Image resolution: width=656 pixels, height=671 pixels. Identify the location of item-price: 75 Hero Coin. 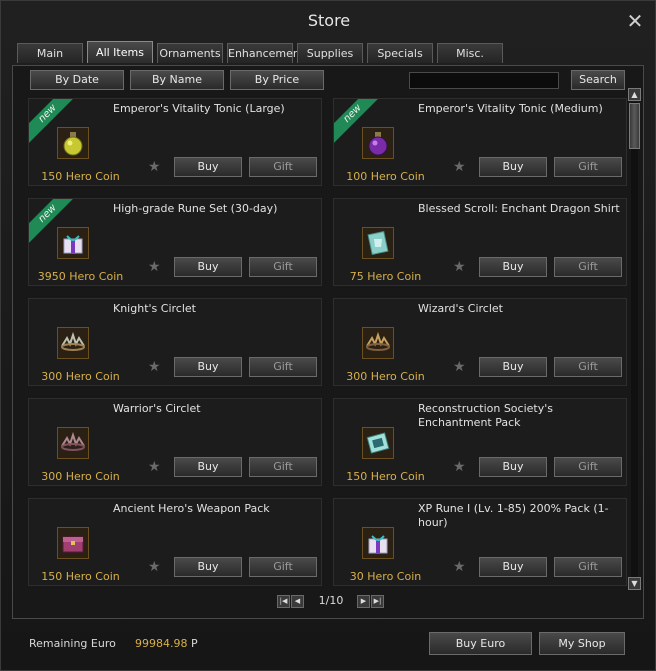
(385, 276).